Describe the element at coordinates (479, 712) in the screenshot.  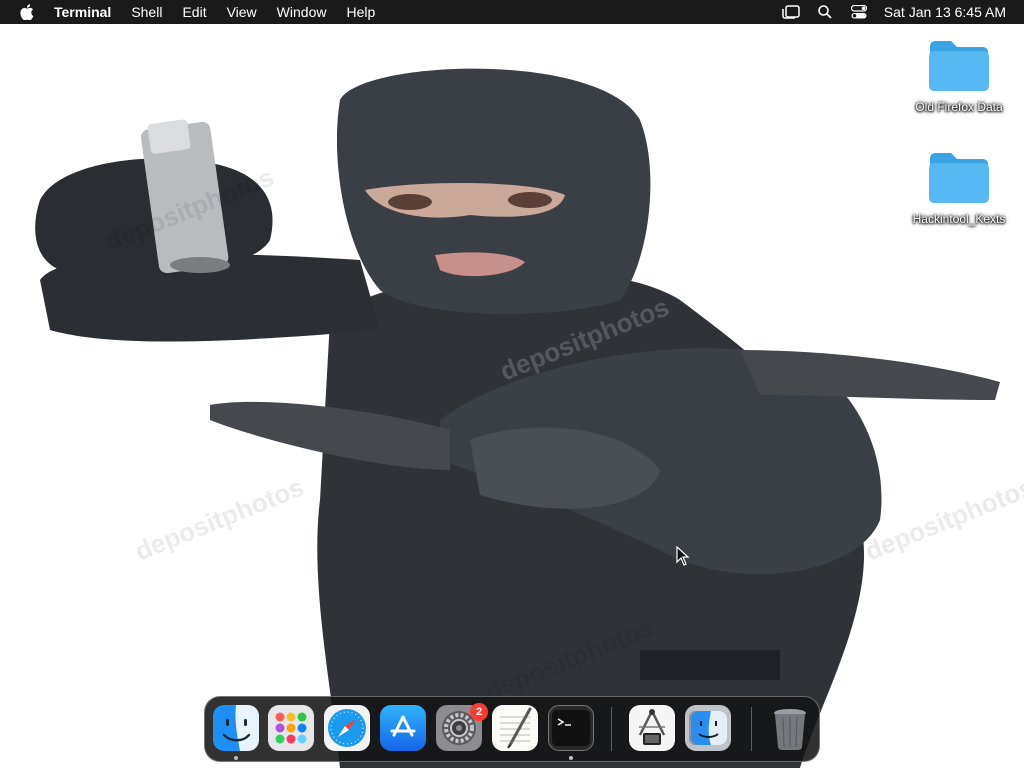
I see `notification-badge: 2` at that location.